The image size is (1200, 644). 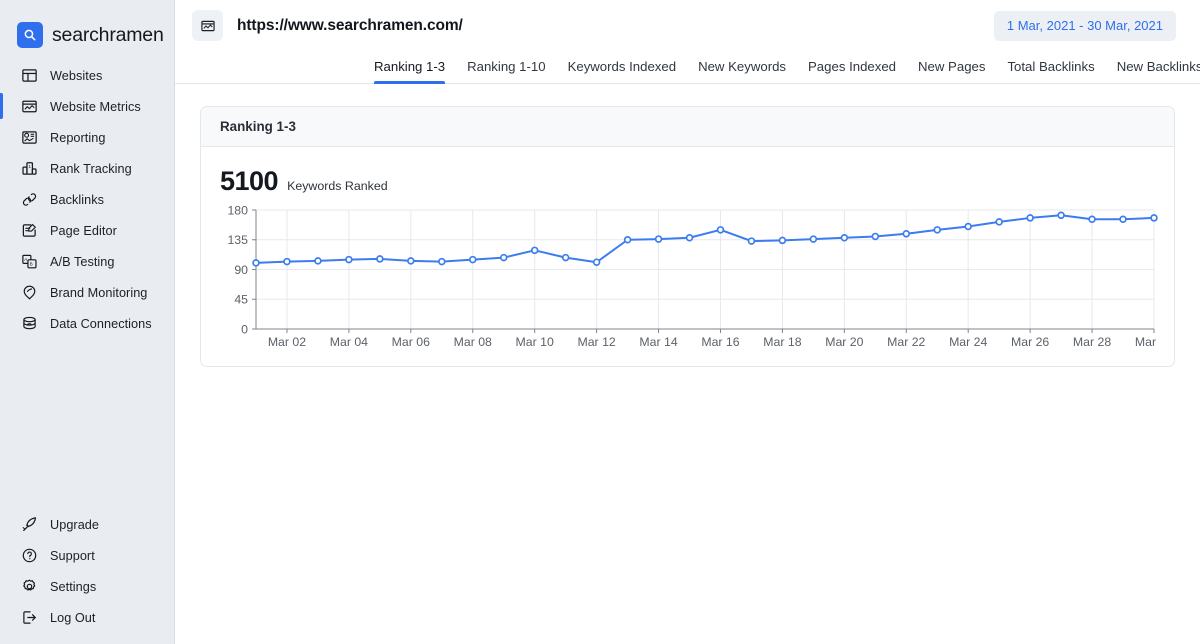 What do you see at coordinates (782, 342) in the screenshot?
I see `svg-text: Mar 18` at bounding box center [782, 342].